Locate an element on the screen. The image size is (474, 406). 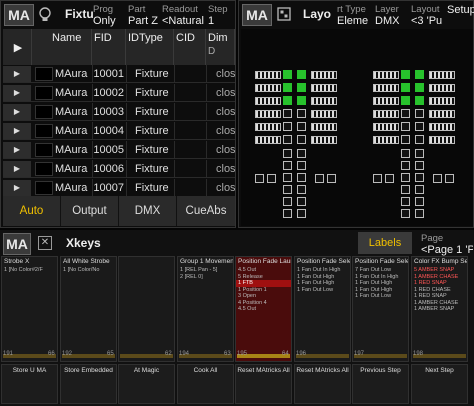
header-prog: Prog Only is located at coordinates (108, 15).